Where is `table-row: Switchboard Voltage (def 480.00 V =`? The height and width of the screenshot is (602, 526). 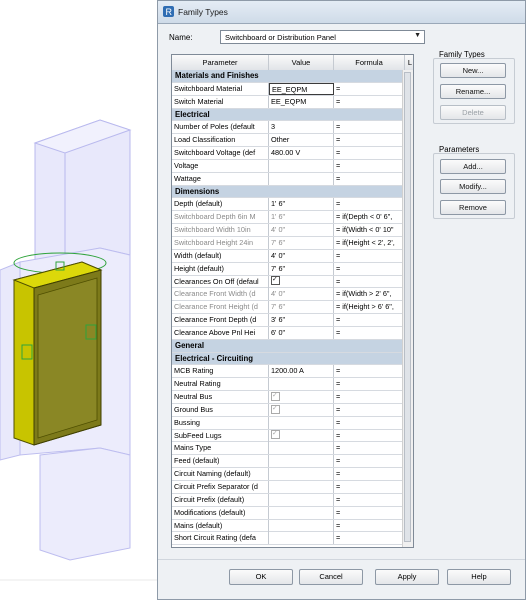
table-row: Switchboard Voltage (def 480.00 V = is located at coordinates (288, 153).